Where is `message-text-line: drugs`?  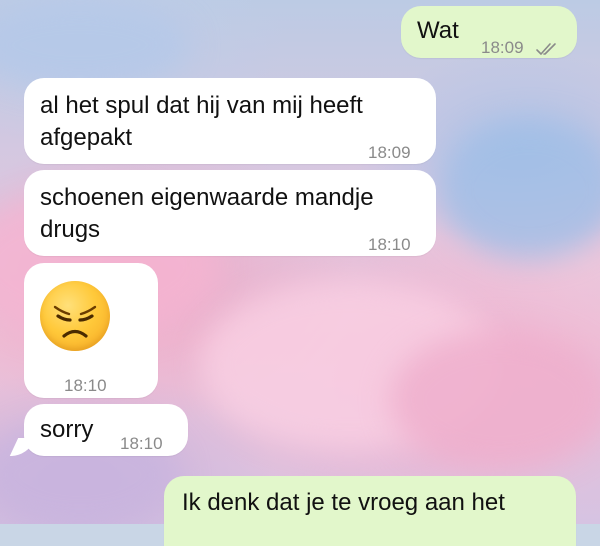 message-text-line: drugs is located at coordinates (70, 229).